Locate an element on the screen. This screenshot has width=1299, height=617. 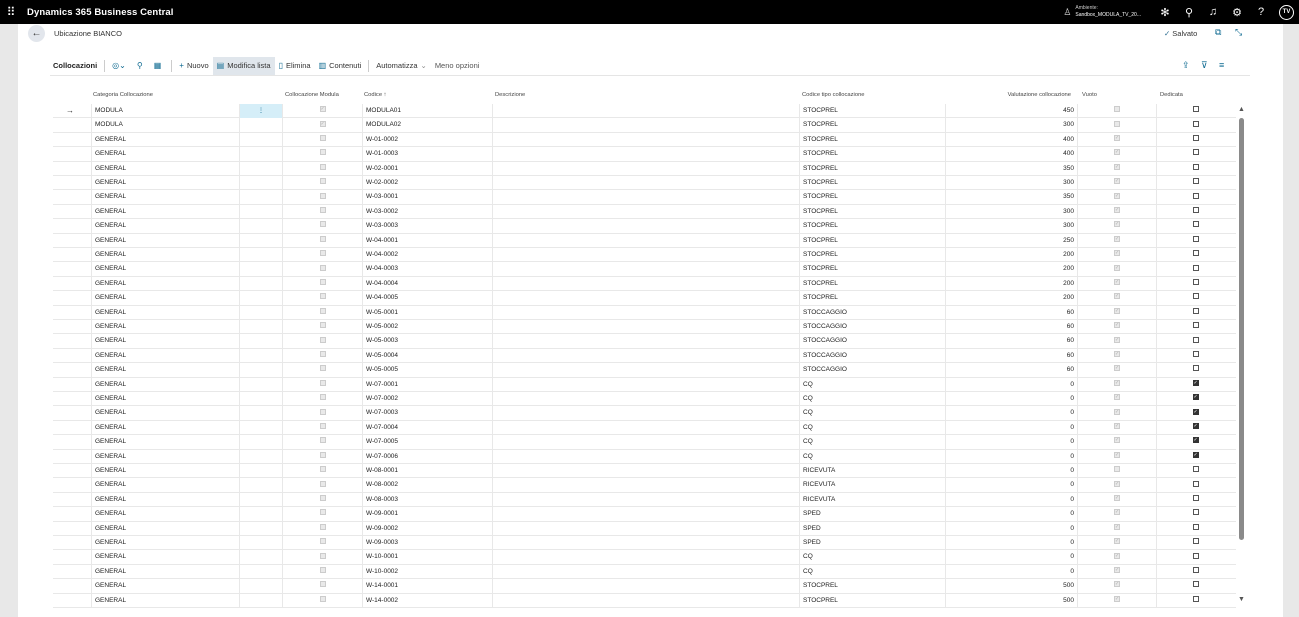
cell-valutazione: 400 is located at coordinates (1011, 140).